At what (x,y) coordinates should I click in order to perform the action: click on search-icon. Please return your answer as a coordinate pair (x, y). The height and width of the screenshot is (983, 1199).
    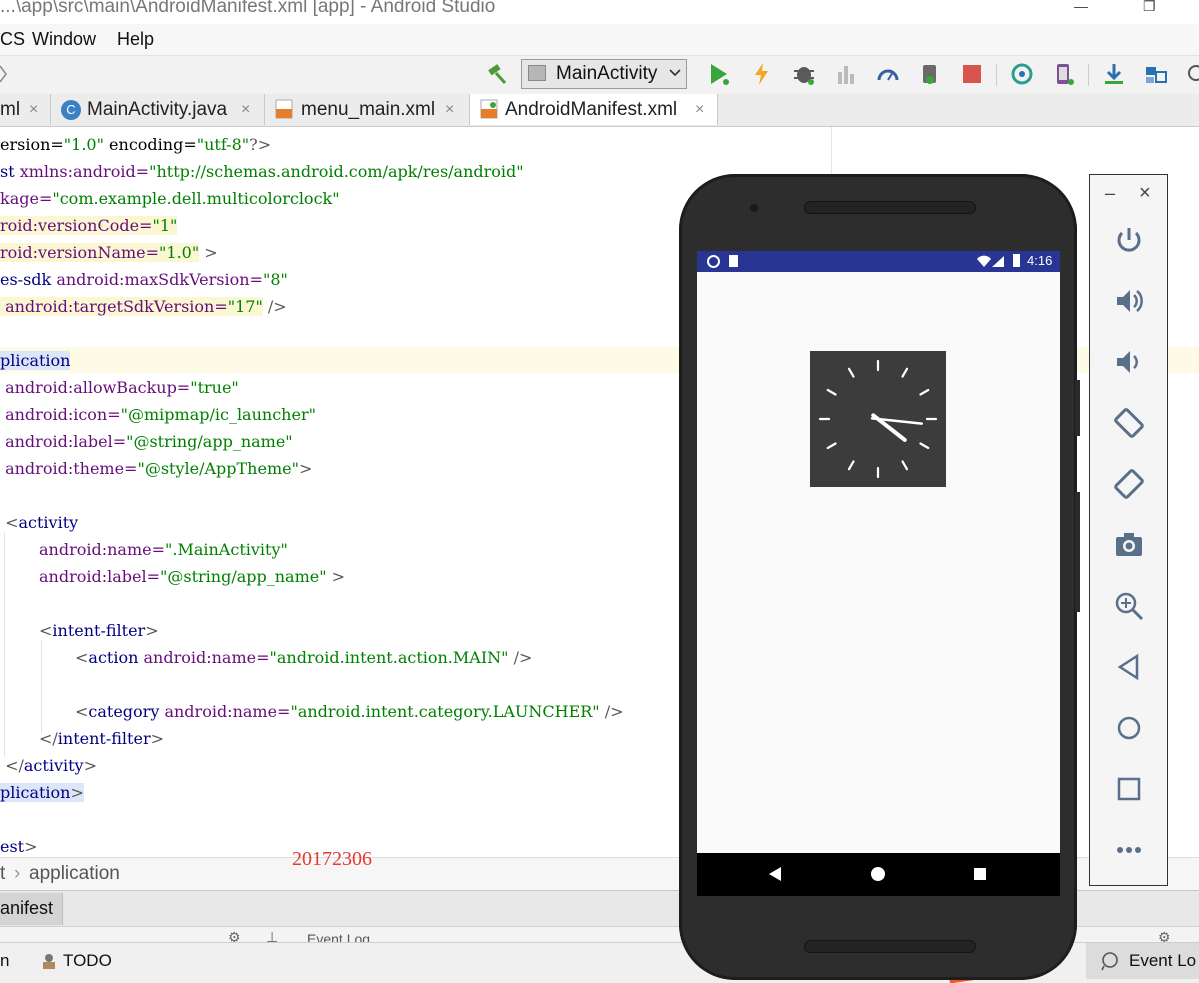
    Looking at the image, I should click on (1191, 74).